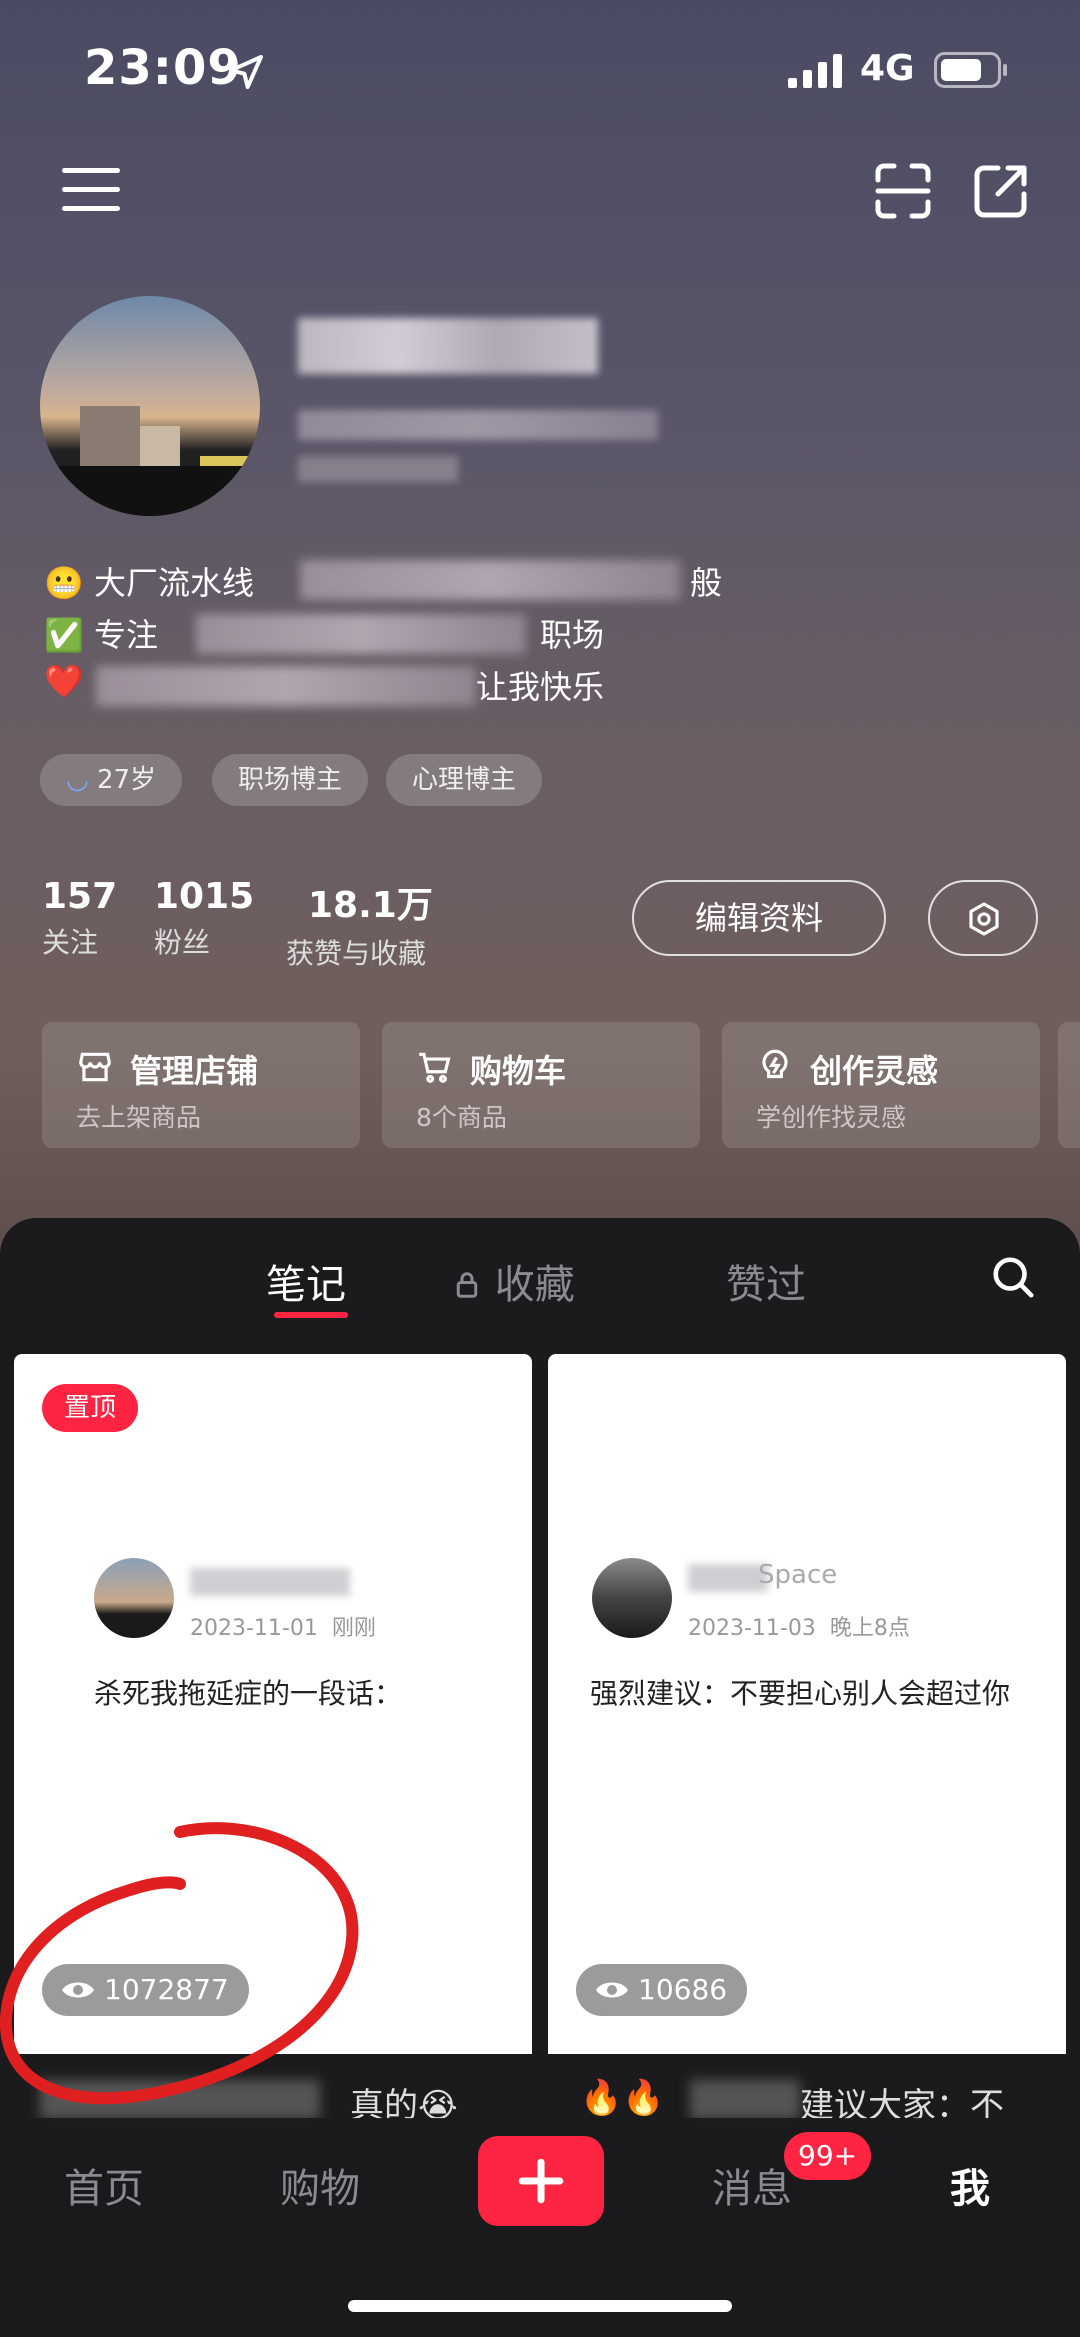 The height and width of the screenshot is (2337, 1080). What do you see at coordinates (290, 780) in the screenshot?
I see `tag-career: 职场博主` at bounding box center [290, 780].